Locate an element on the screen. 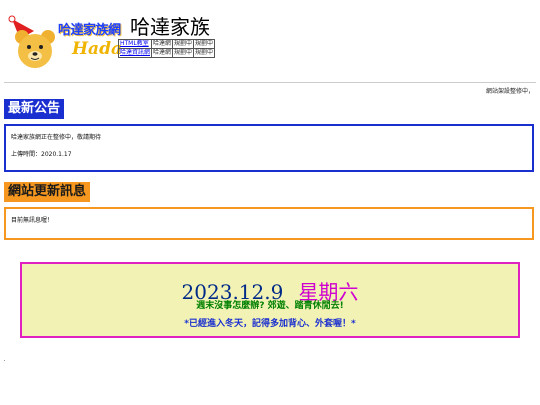  season-message: *已經進入冬天，記得多加背心、外套喔！* is located at coordinates (270, 324).